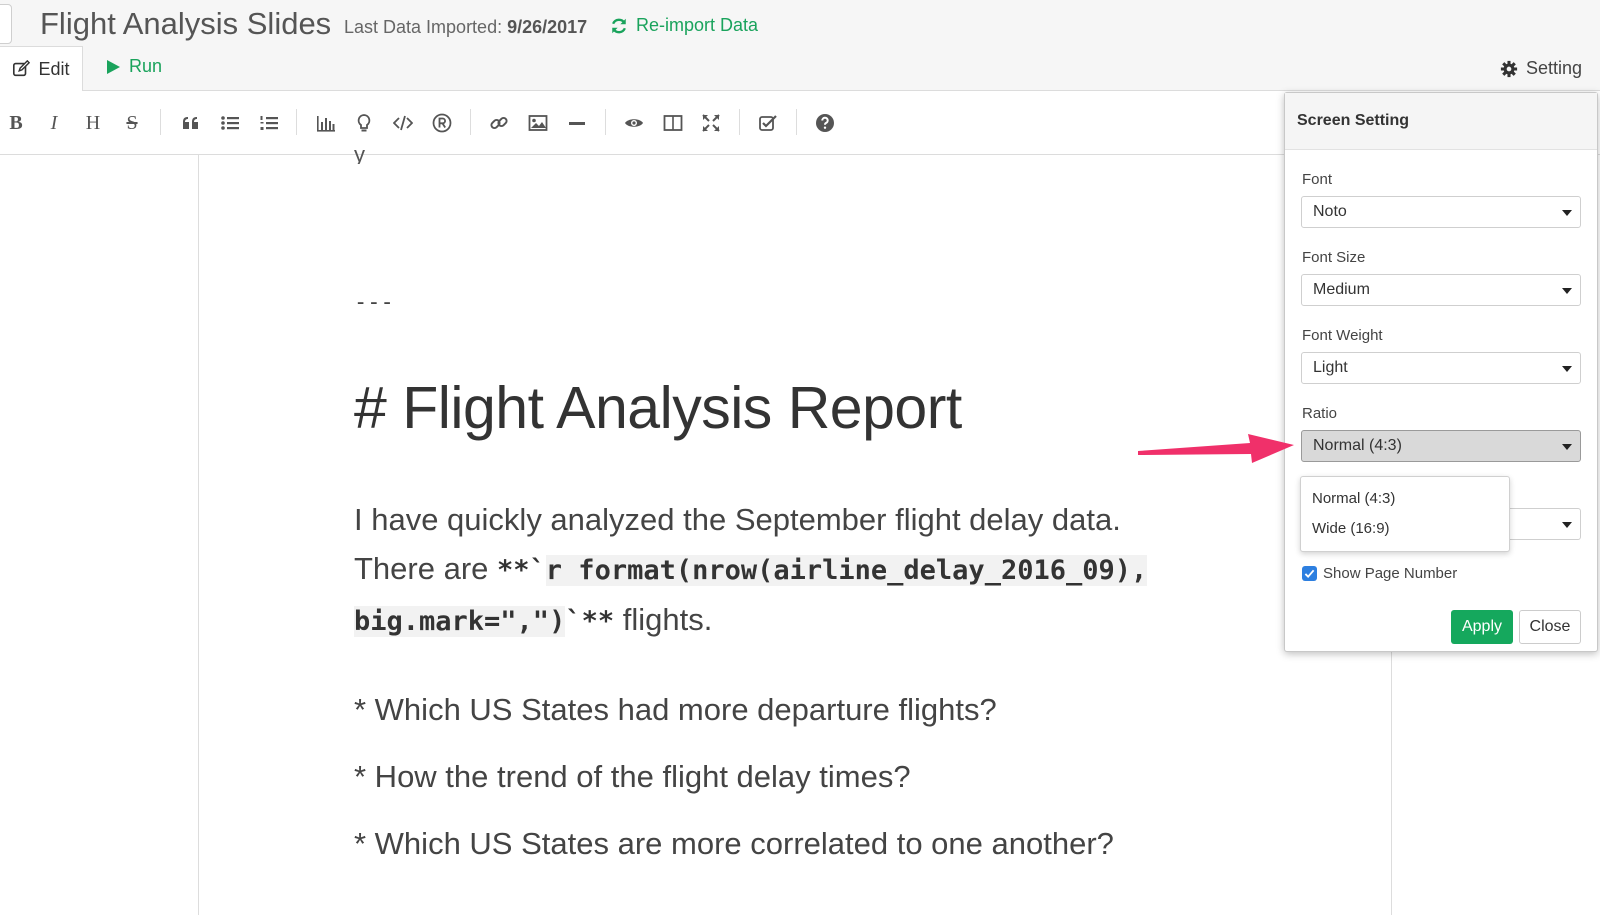 Image resolution: width=1600 pixels, height=915 pixels. What do you see at coordinates (22, 68) in the screenshot?
I see `edit-icon` at bounding box center [22, 68].